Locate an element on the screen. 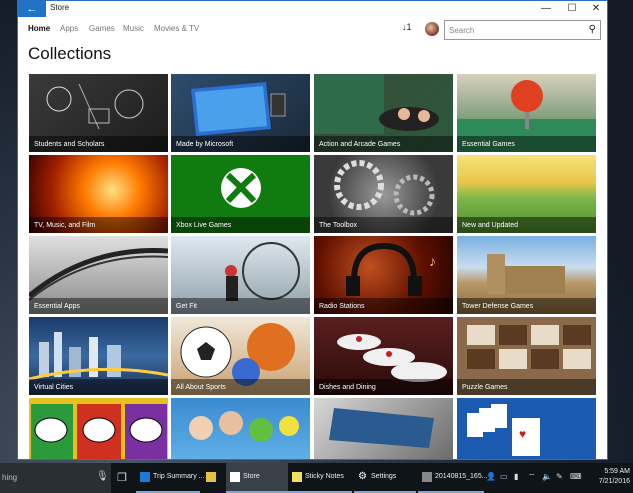  tile-laptop is located at coordinates (383, 428).